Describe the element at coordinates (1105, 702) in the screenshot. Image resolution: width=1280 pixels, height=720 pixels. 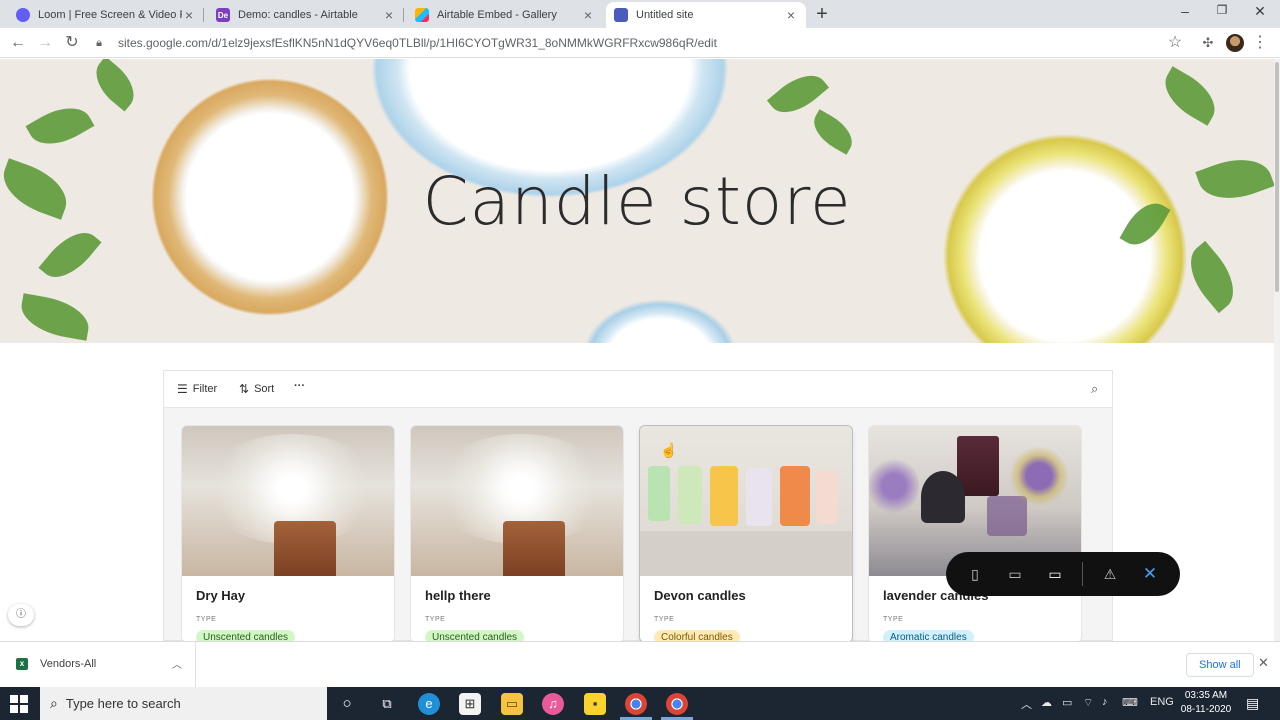
I see `volume-icon: ♪` at that location.